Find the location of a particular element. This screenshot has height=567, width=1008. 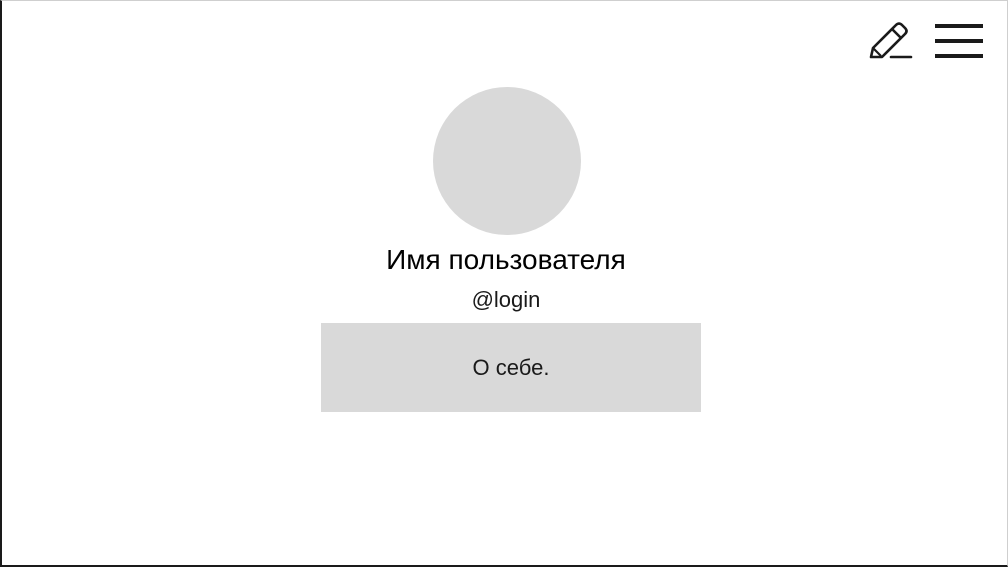

user-login: @login is located at coordinates (506, 299).